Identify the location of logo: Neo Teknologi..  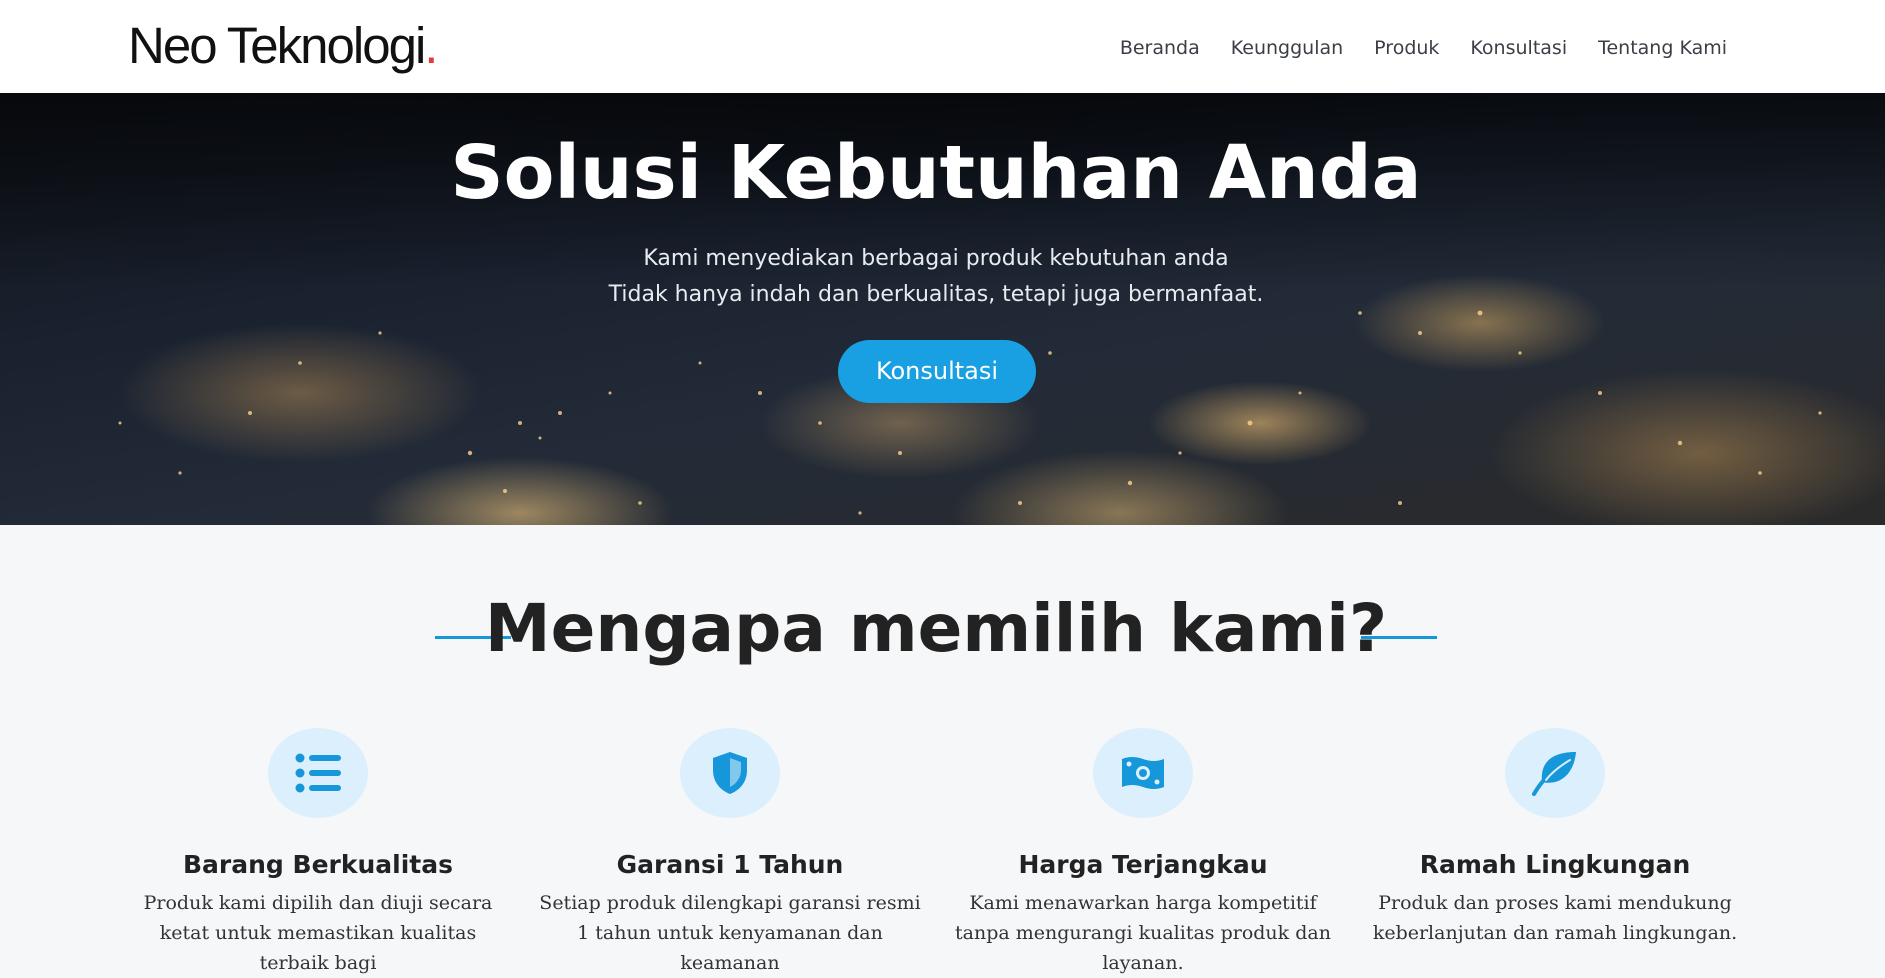
(283, 46).